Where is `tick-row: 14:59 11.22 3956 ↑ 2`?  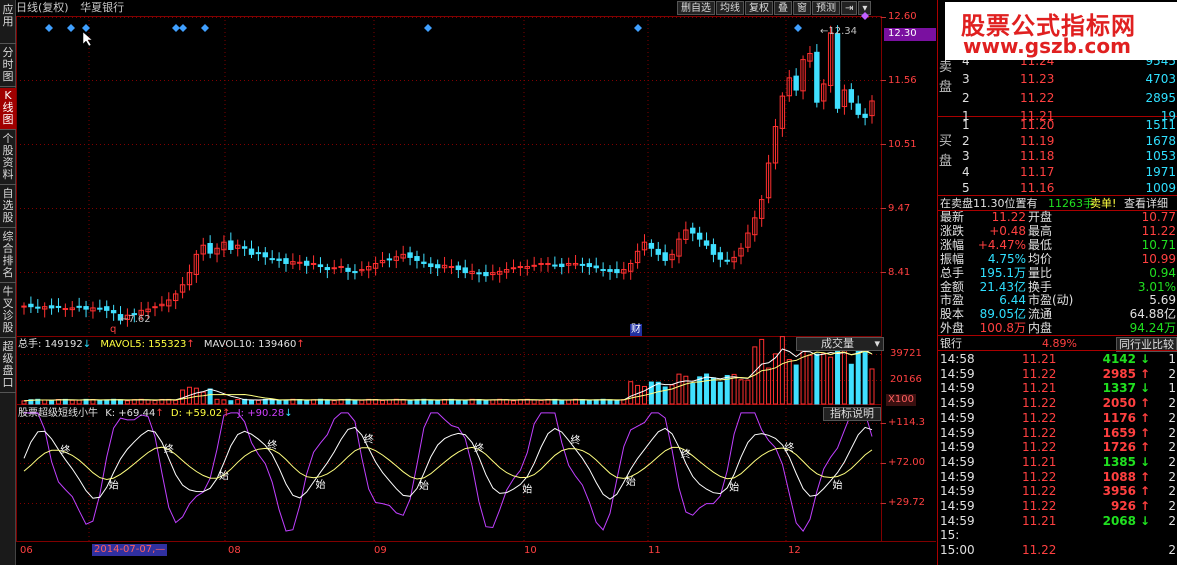 tick-row: 14:59 11.22 3956 ↑ 2 is located at coordinates (1057, 491).